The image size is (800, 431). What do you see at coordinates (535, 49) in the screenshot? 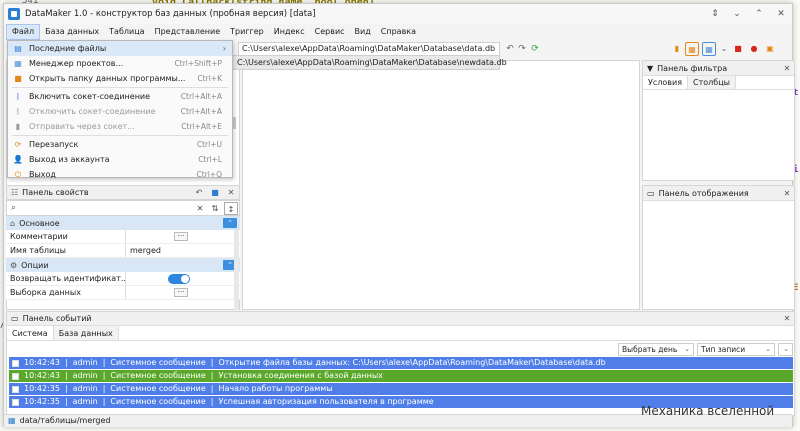
I see `refresh-icon: ⟳` at bounding box center [535, 49].